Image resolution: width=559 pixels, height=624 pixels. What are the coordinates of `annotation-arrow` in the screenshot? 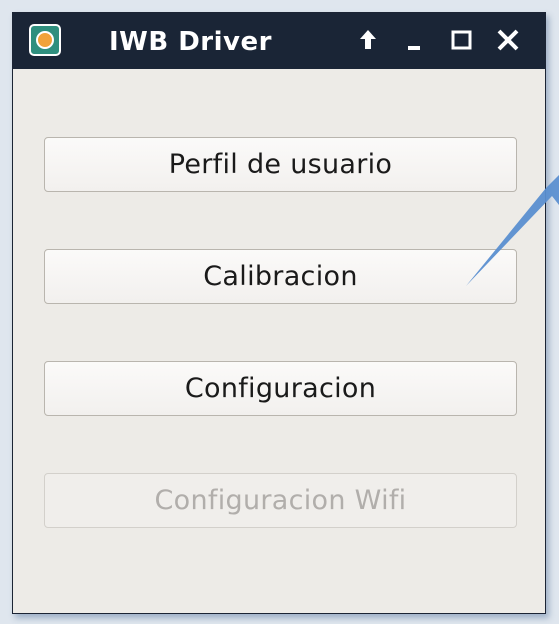 It's located at (512, 230).